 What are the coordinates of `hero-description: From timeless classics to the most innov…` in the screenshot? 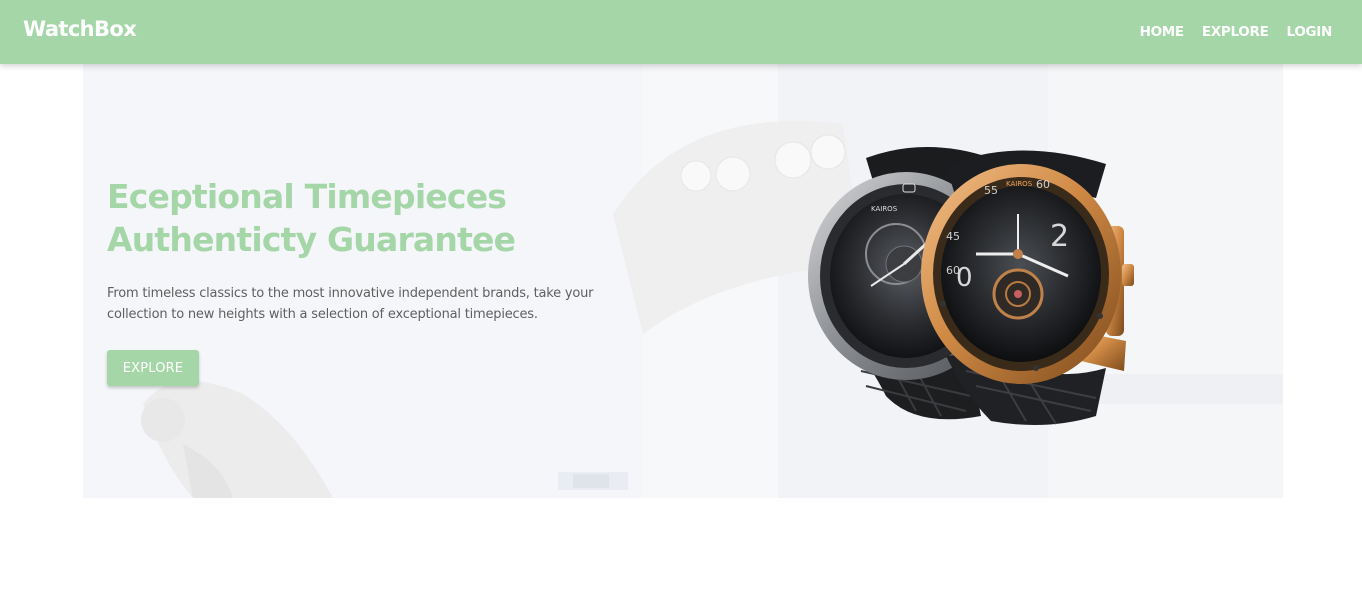 It's located at (350, 304).